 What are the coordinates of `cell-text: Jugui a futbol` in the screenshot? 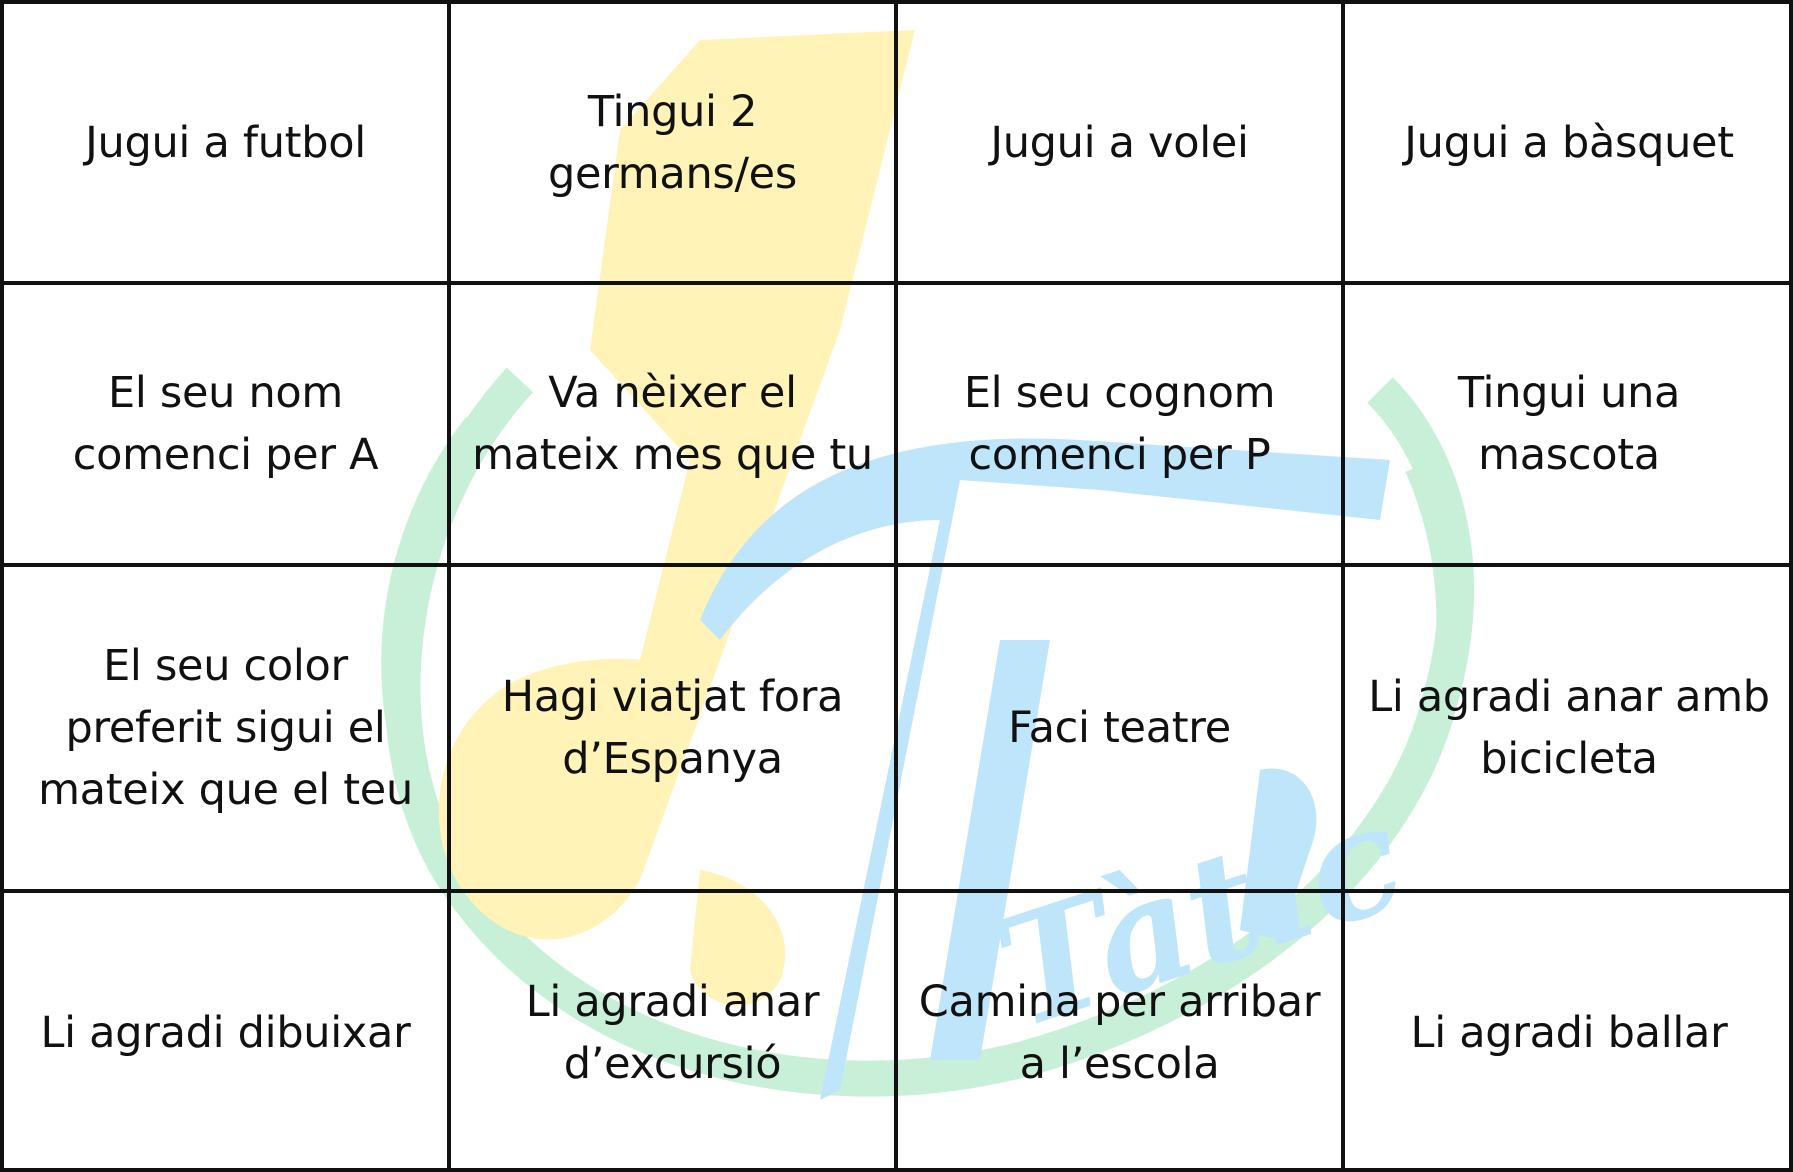 It's located at (225, 142).